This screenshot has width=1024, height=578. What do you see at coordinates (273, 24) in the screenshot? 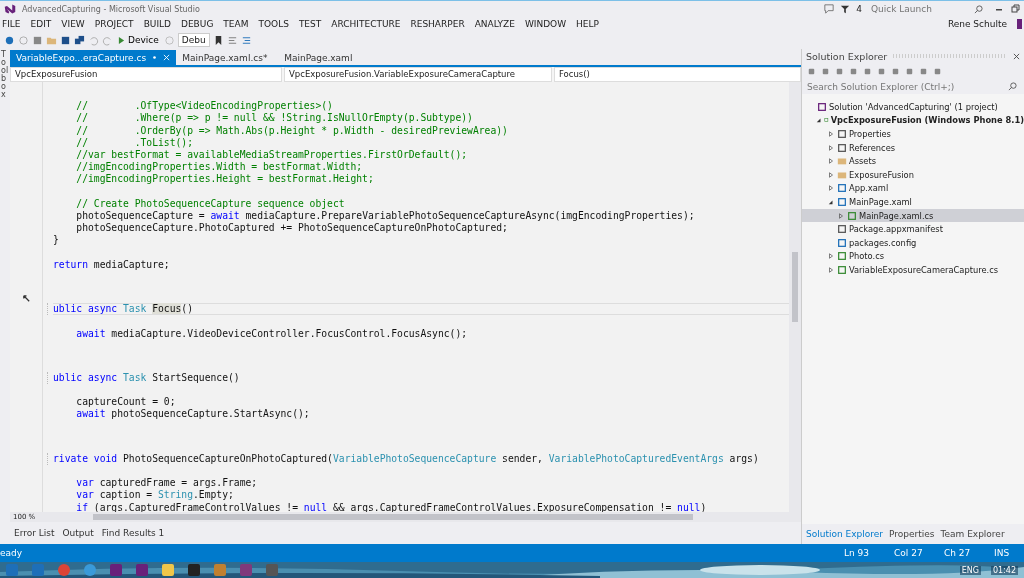
I see `menu-item: TOOLS` at bounding box center [273, 24].